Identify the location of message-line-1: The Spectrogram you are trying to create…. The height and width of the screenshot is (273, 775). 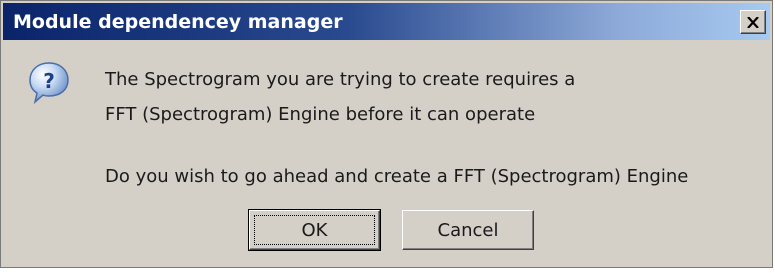
(340, 79).